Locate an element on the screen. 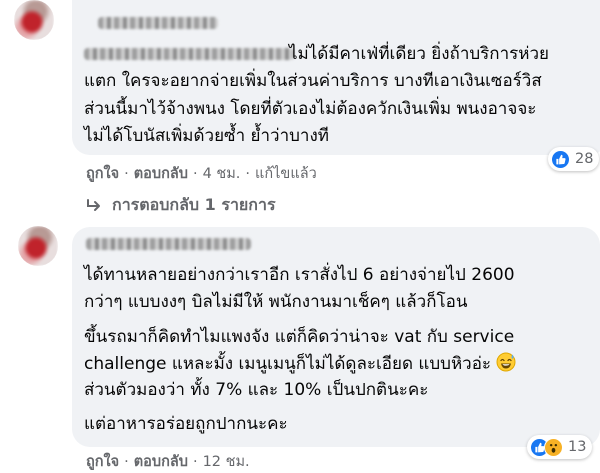 The image size is (600, 473). like-icon is located at coordinates (560, 159).